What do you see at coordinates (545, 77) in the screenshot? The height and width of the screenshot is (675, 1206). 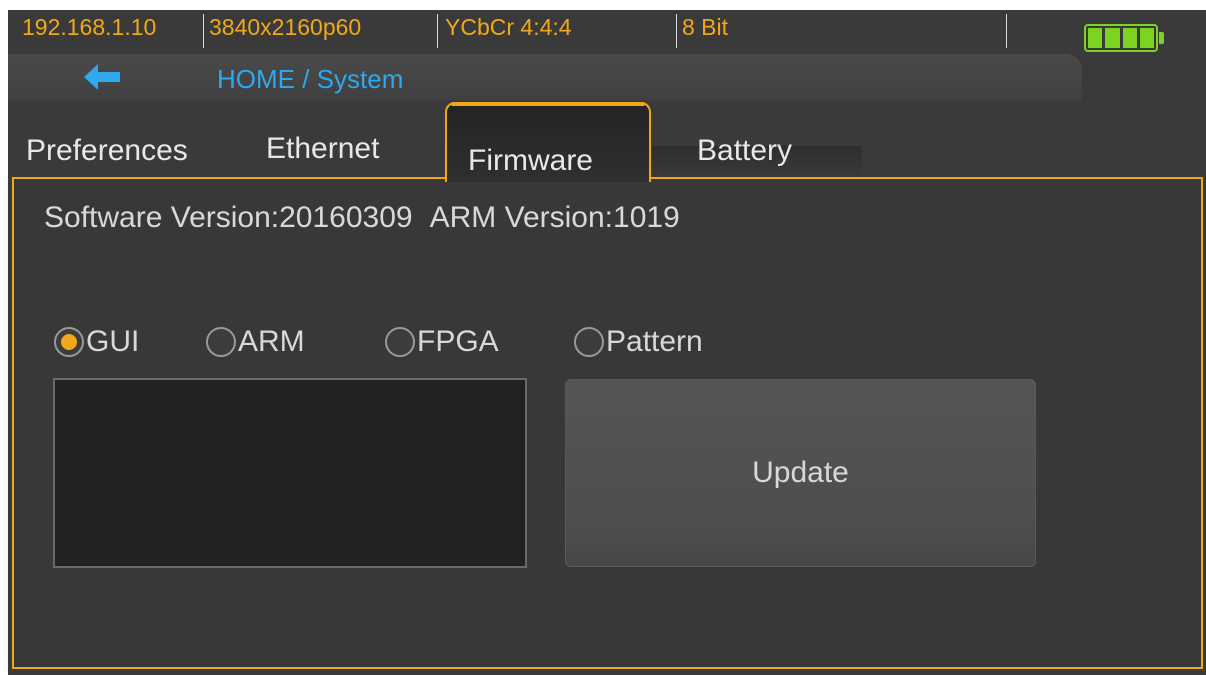 I see `breadcrumb-bar` at bounding box center [545, 77].